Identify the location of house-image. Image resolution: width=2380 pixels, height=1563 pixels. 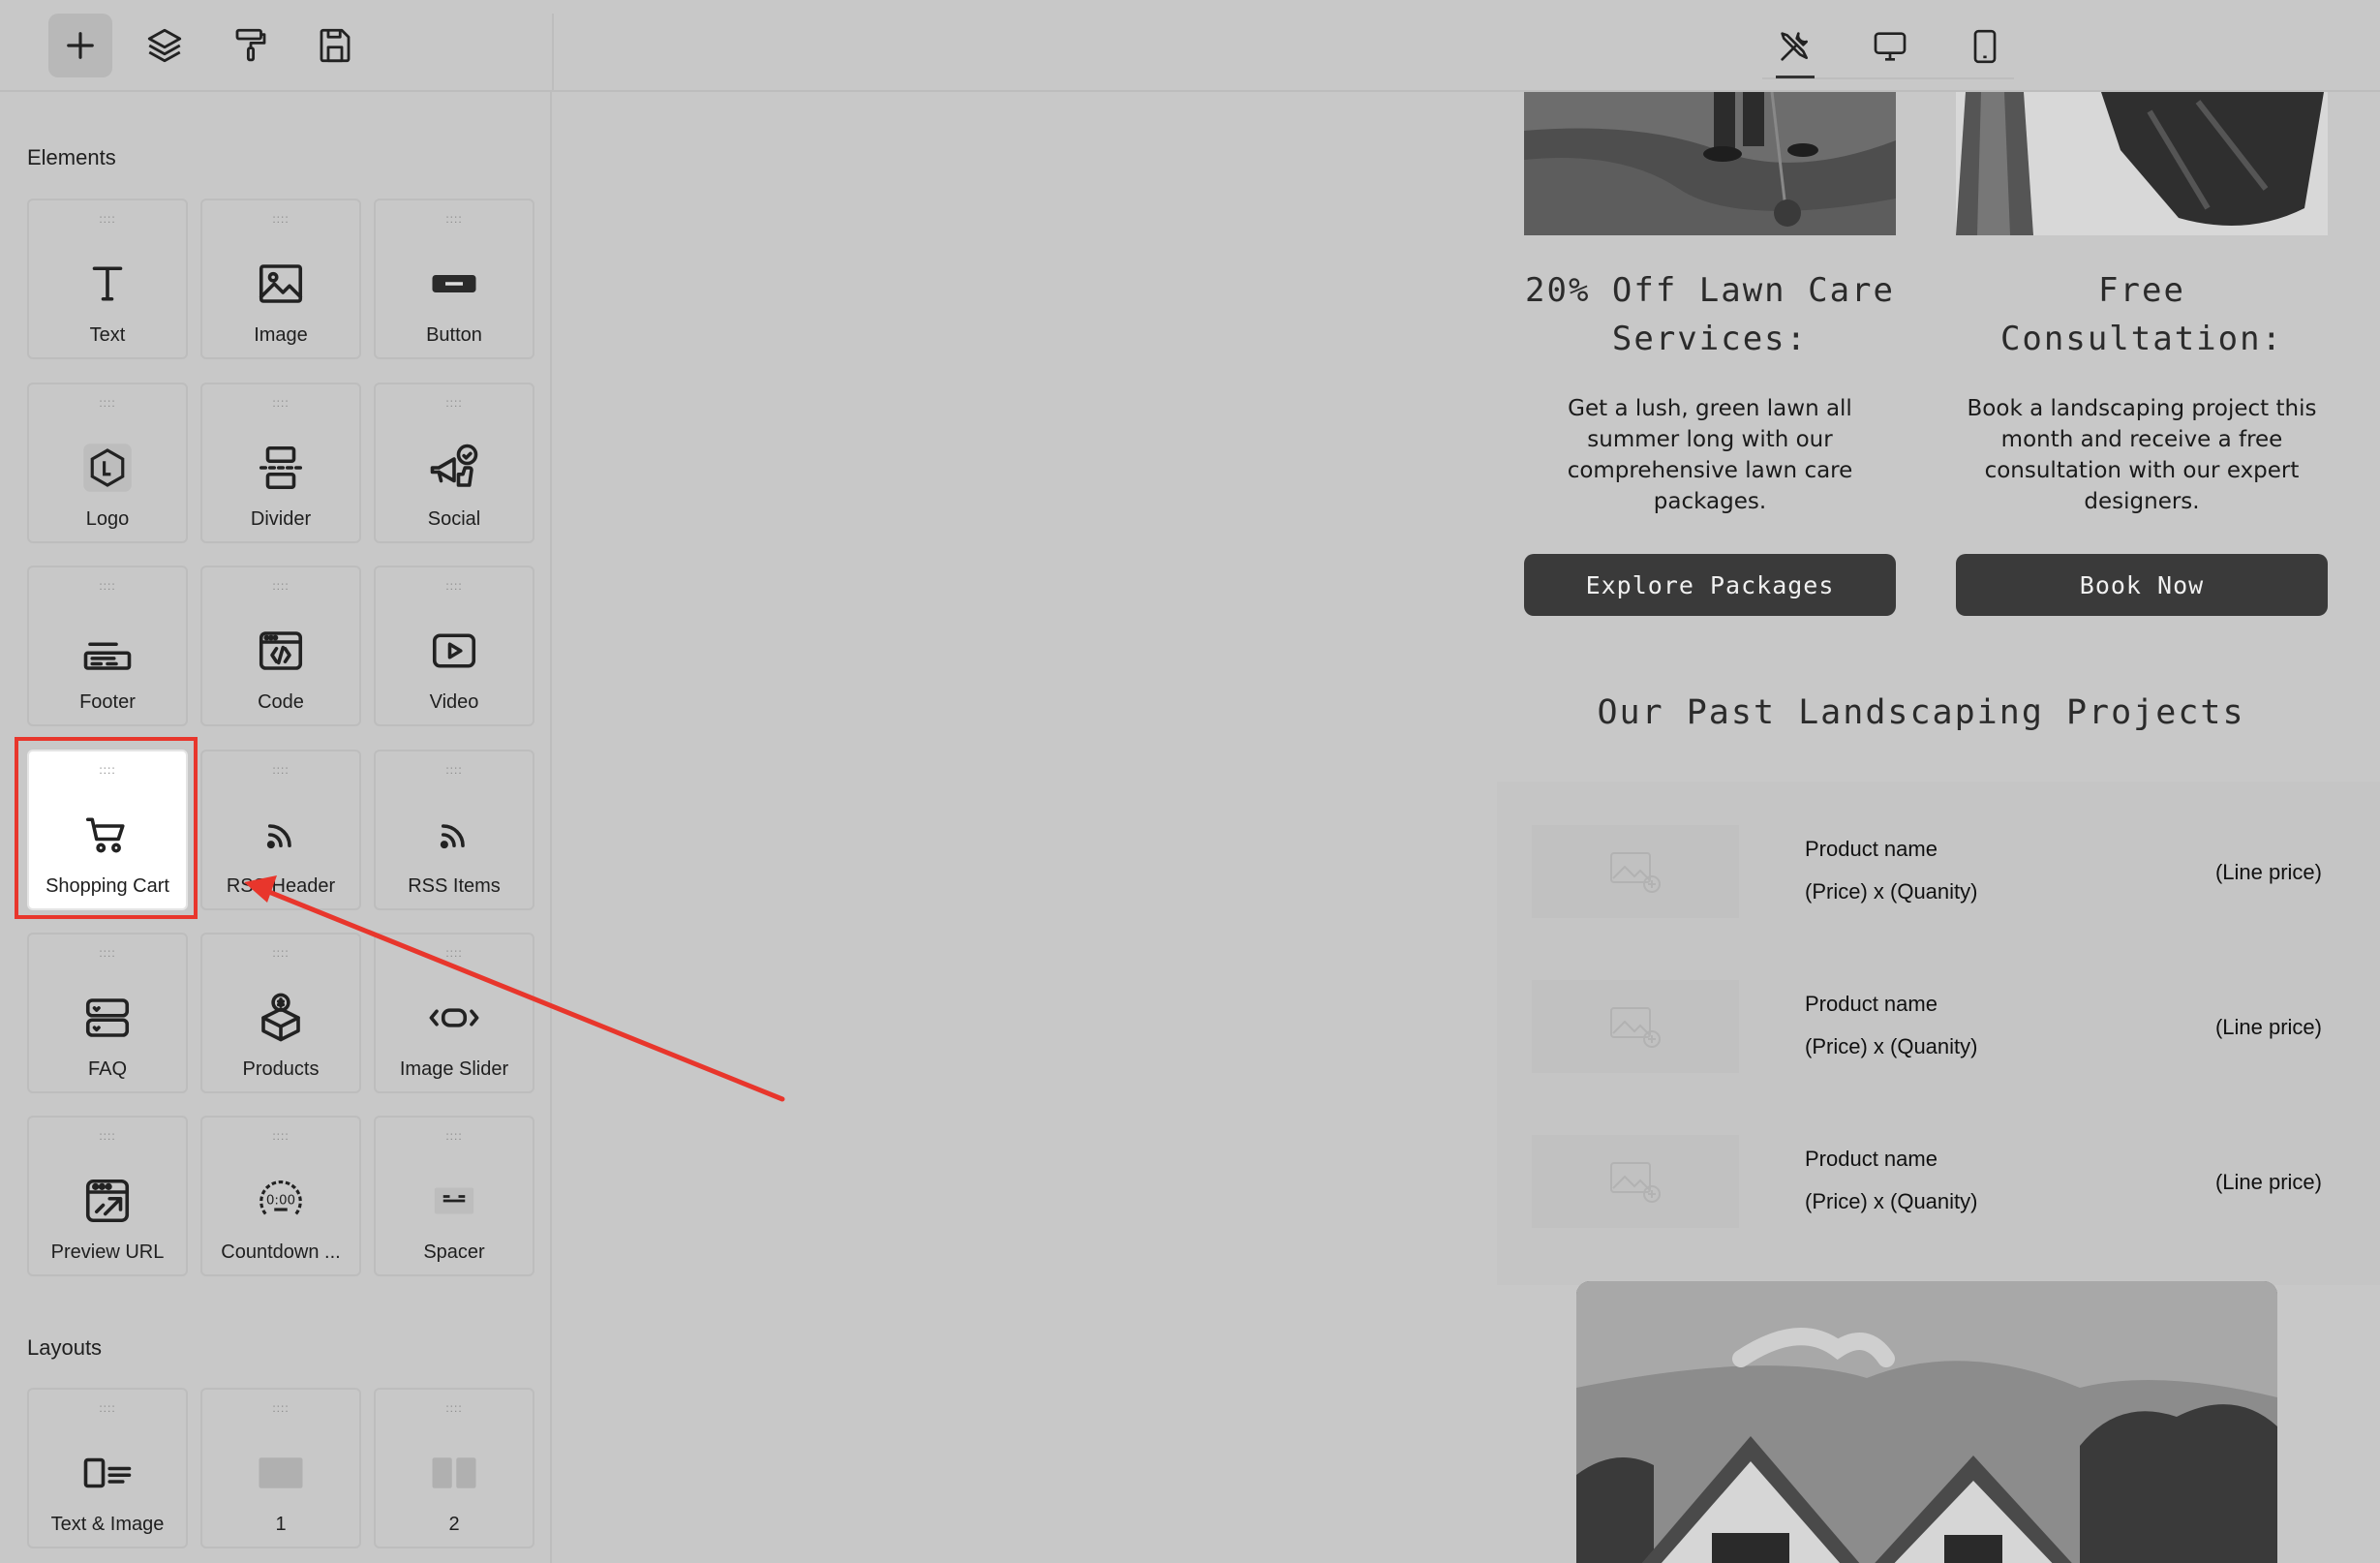
(1927, 1422).